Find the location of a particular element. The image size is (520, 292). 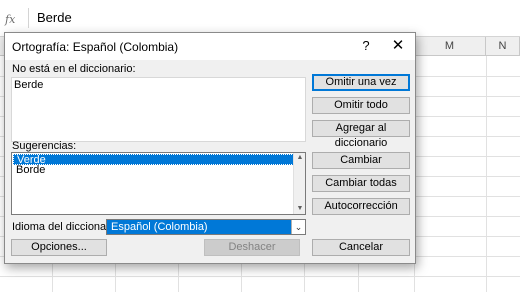

cancel-button: Cancelar is located at coordinates (361, 247).